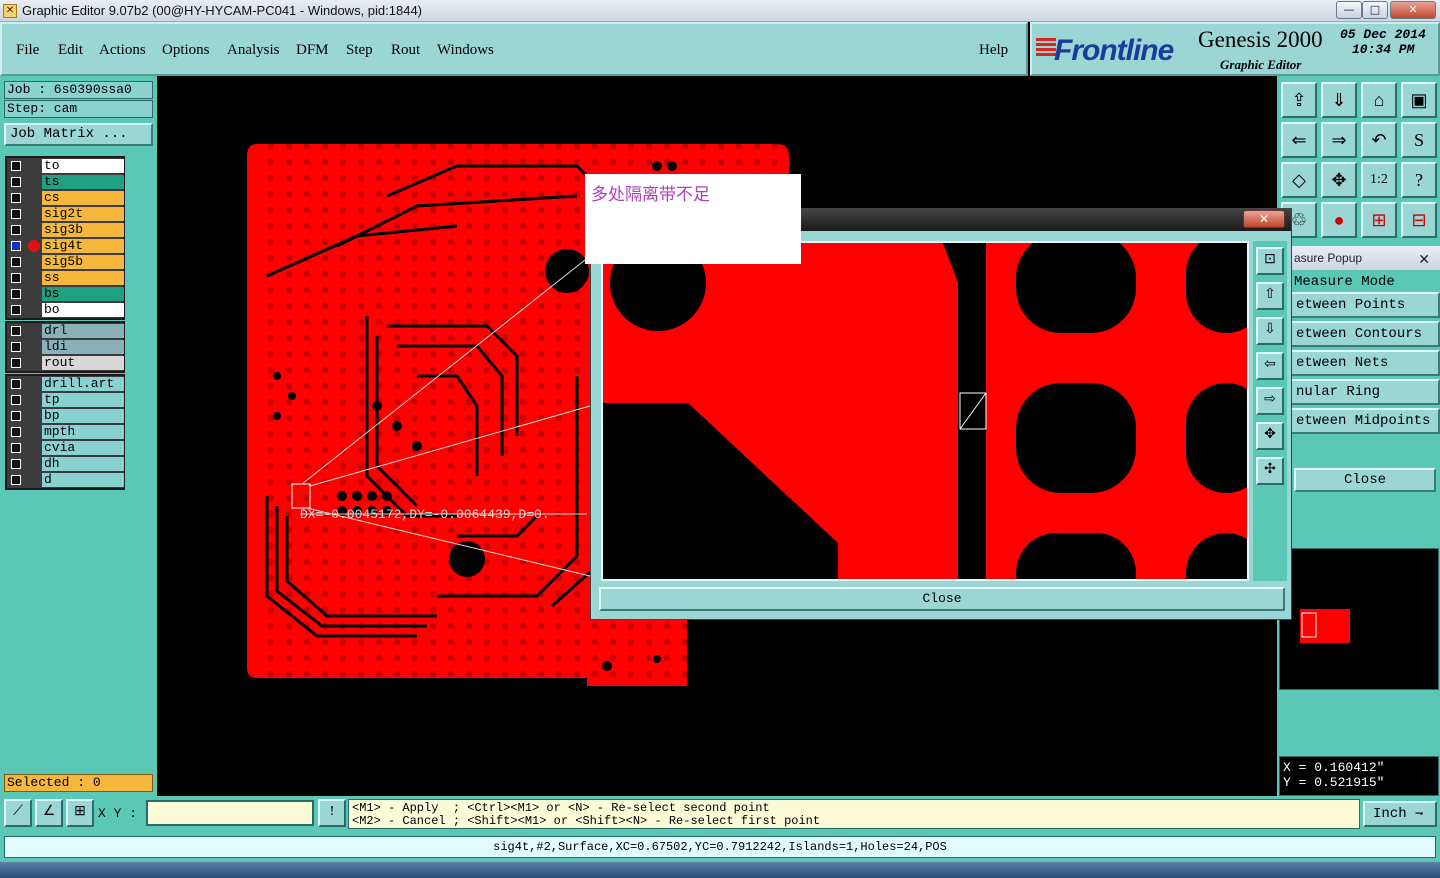  What do you see at coordinates (1299, 180) in the screenshot?
I see `fit-icon: ◇` at bounding box center [1299, 180].